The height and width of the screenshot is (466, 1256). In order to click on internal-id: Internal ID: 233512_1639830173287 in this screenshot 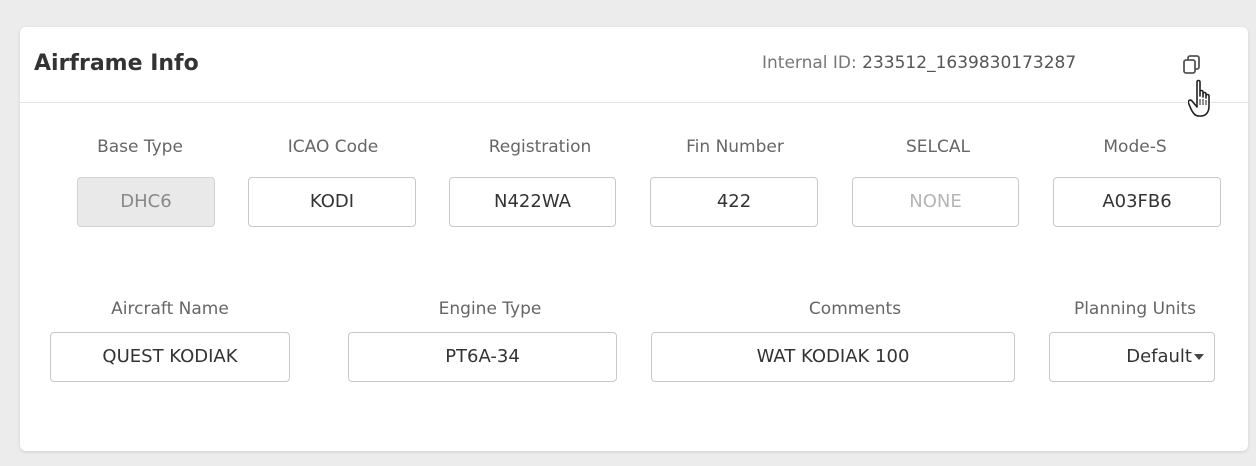, I will do `click(919, 63)`.